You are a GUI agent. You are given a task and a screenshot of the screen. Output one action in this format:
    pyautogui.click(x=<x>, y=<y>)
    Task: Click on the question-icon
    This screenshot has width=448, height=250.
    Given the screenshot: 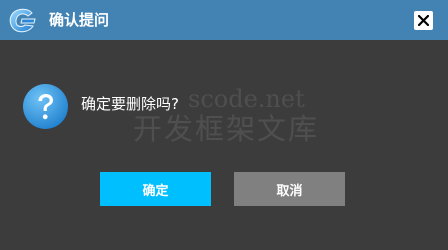 What is the action you would take?
    pyautogui.click(x=45, y=106)
    